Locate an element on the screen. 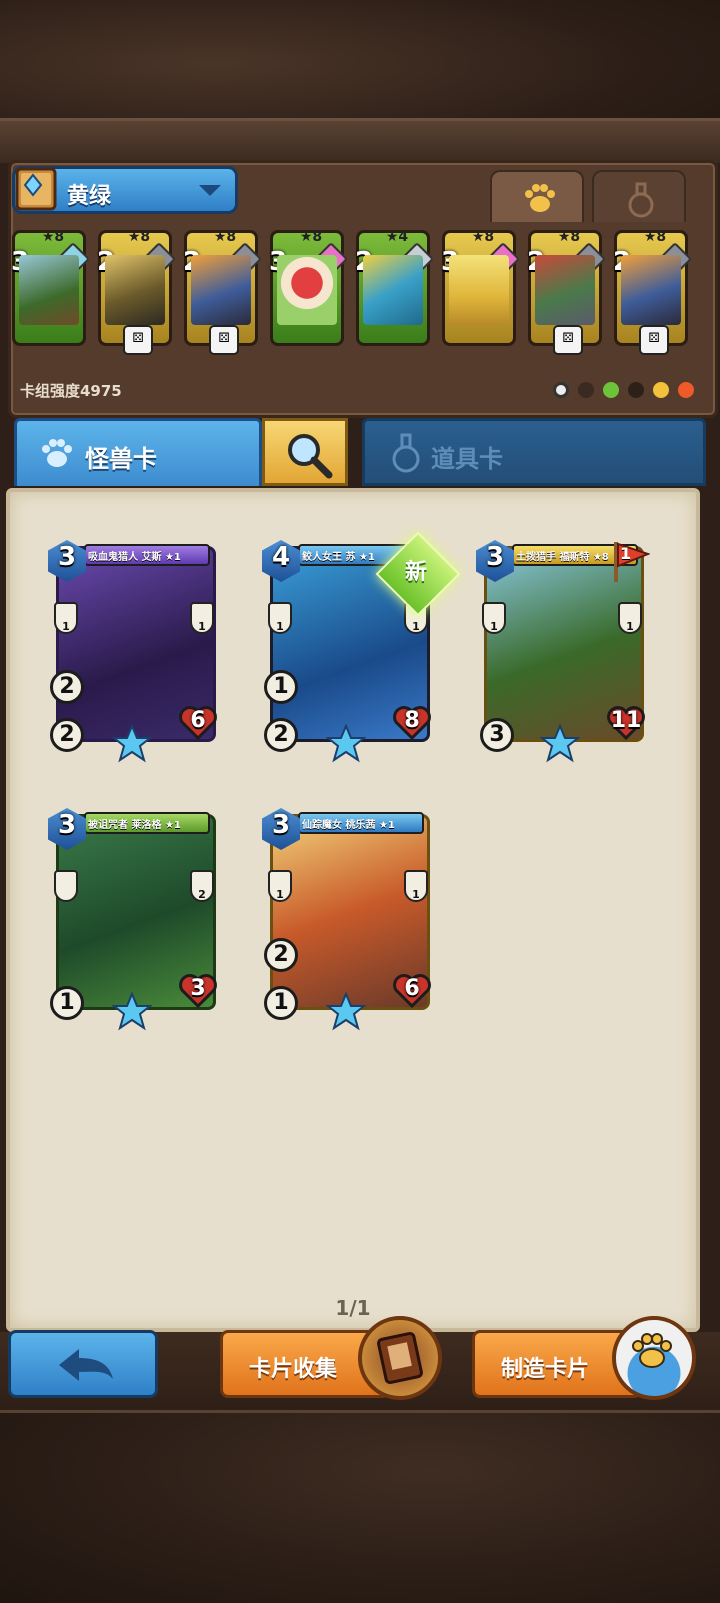 The height and width of the screenshot is (1603, 720). card-cost: 4 is located at coordinates (281, 557).